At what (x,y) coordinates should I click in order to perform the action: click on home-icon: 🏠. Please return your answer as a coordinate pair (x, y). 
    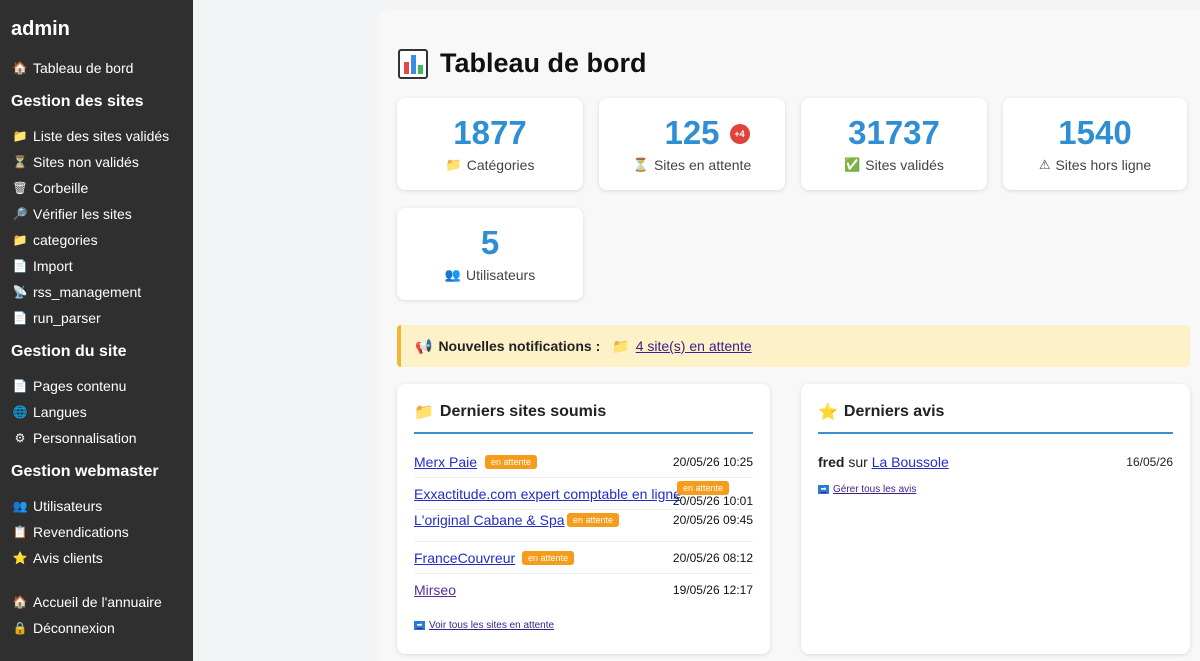
    Looking at the image, I should click on (20, 602).